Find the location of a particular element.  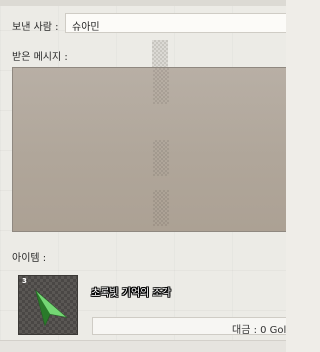

top-border is located at coordinates (143, 3).